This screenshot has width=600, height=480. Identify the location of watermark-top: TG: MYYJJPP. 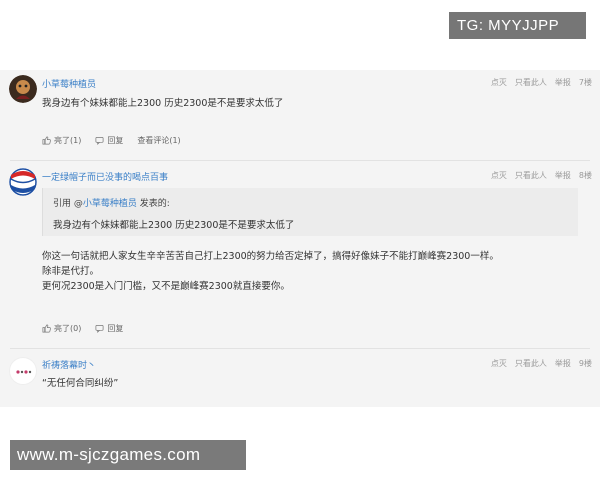
(517, 25).